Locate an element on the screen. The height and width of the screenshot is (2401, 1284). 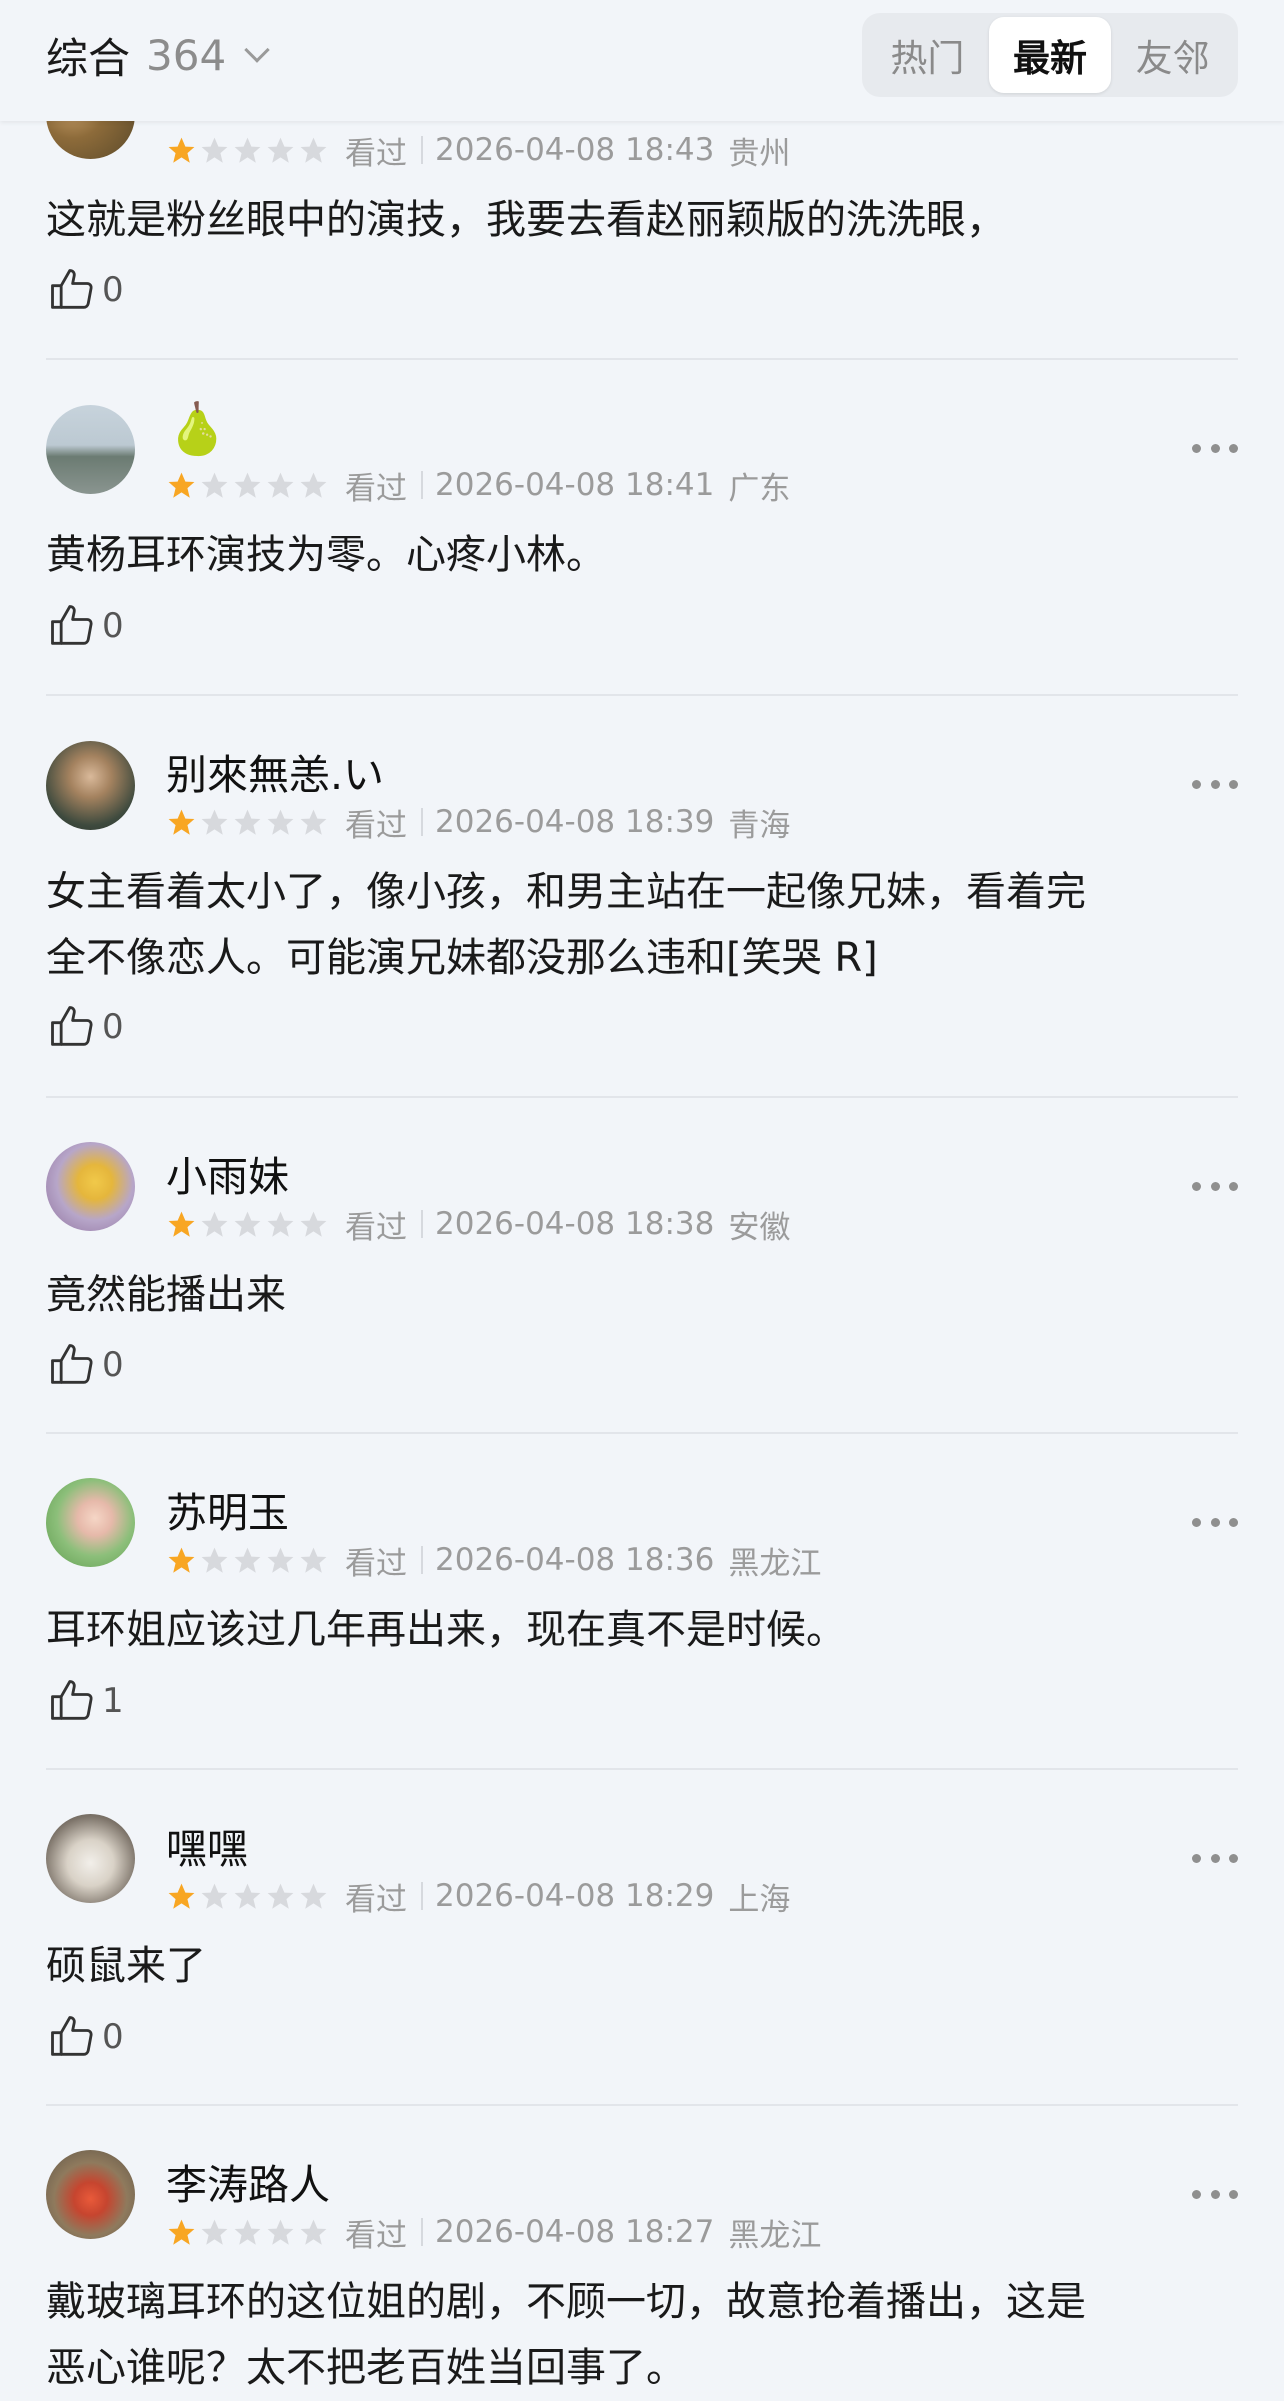
tab-latest: 最新 is located at coordinates (1050, 55).